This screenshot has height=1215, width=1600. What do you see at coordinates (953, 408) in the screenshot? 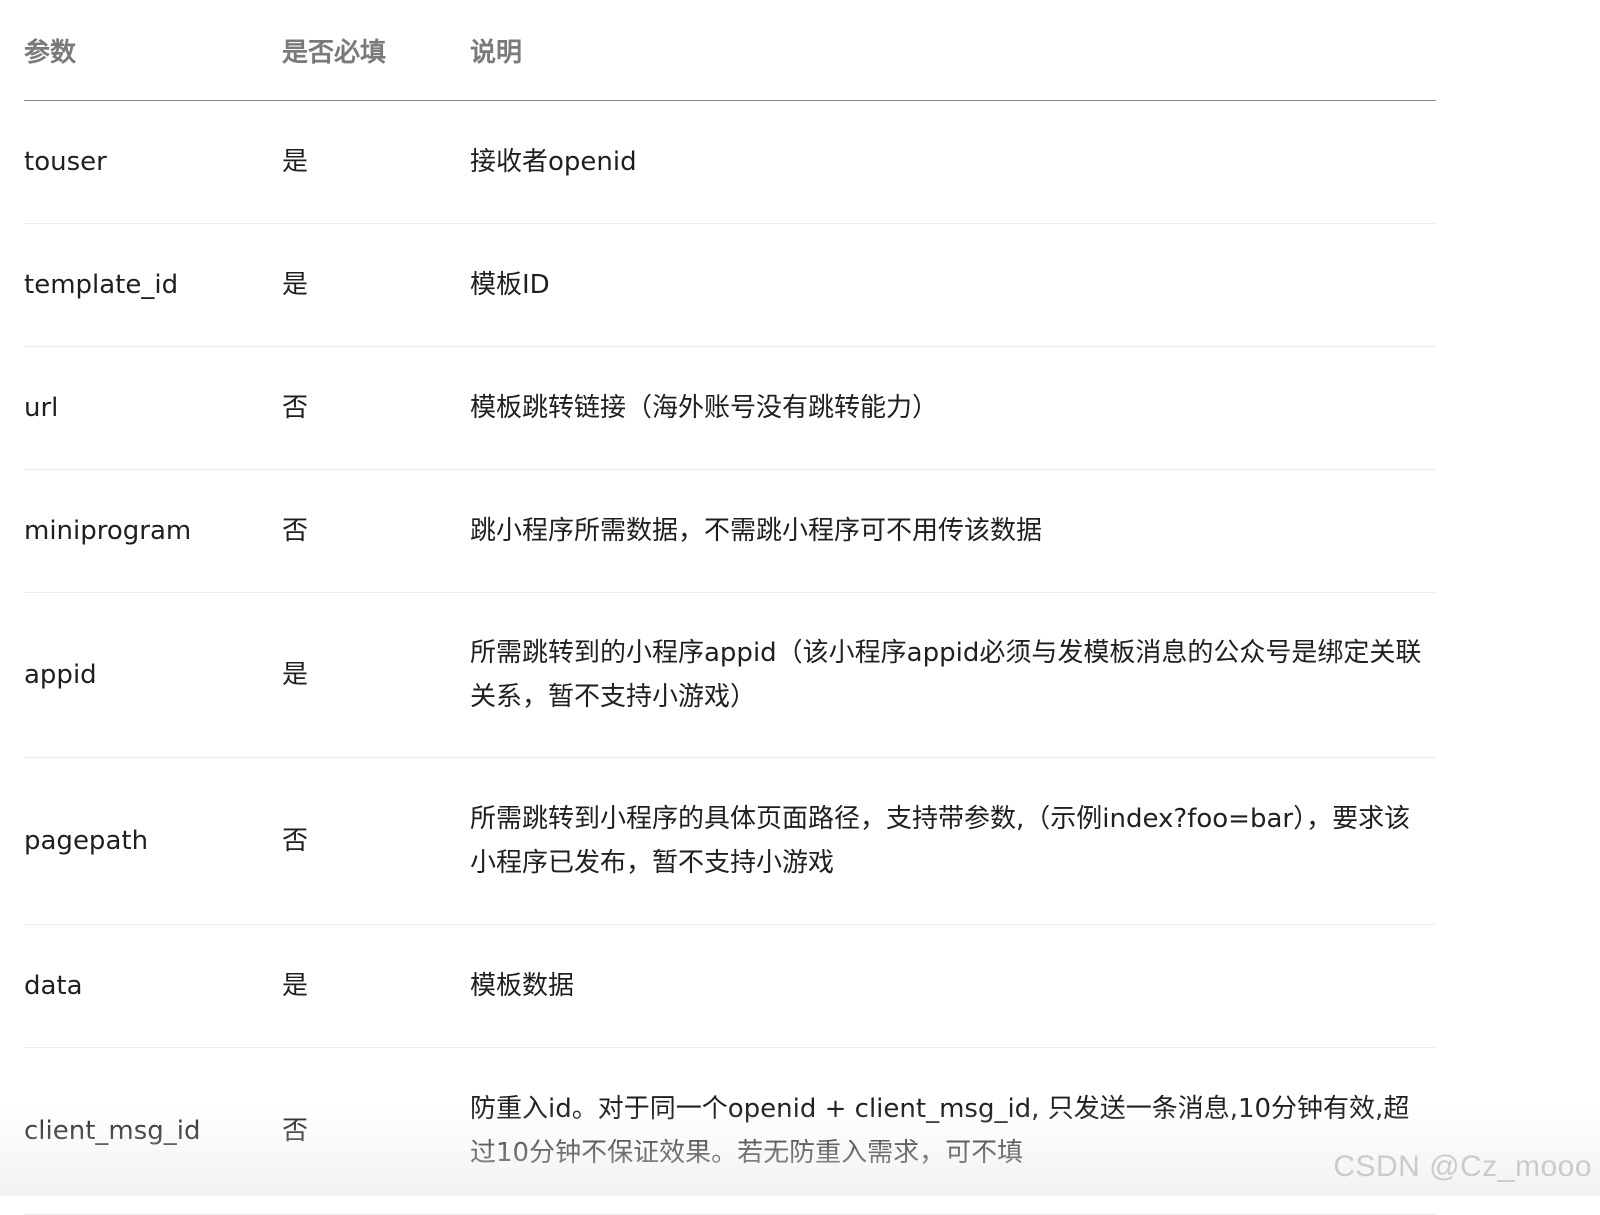
I see `desc-cell: 模板跳转链接（海外账号没有跳转能力）` at bounding box center [953, 408].